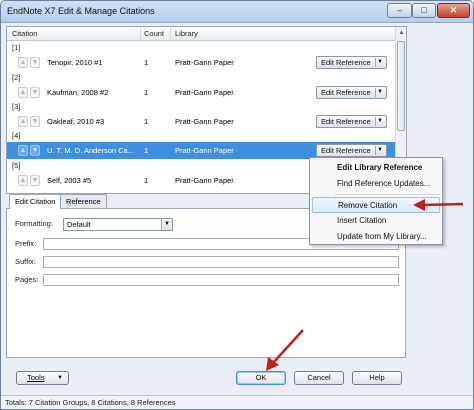 The width and height of the screenshot is (474, 410). What do you see at coordinates (24, 33) in the screenshot?
I see `column-header-citation: Citation` at bounding box center [24, 33].